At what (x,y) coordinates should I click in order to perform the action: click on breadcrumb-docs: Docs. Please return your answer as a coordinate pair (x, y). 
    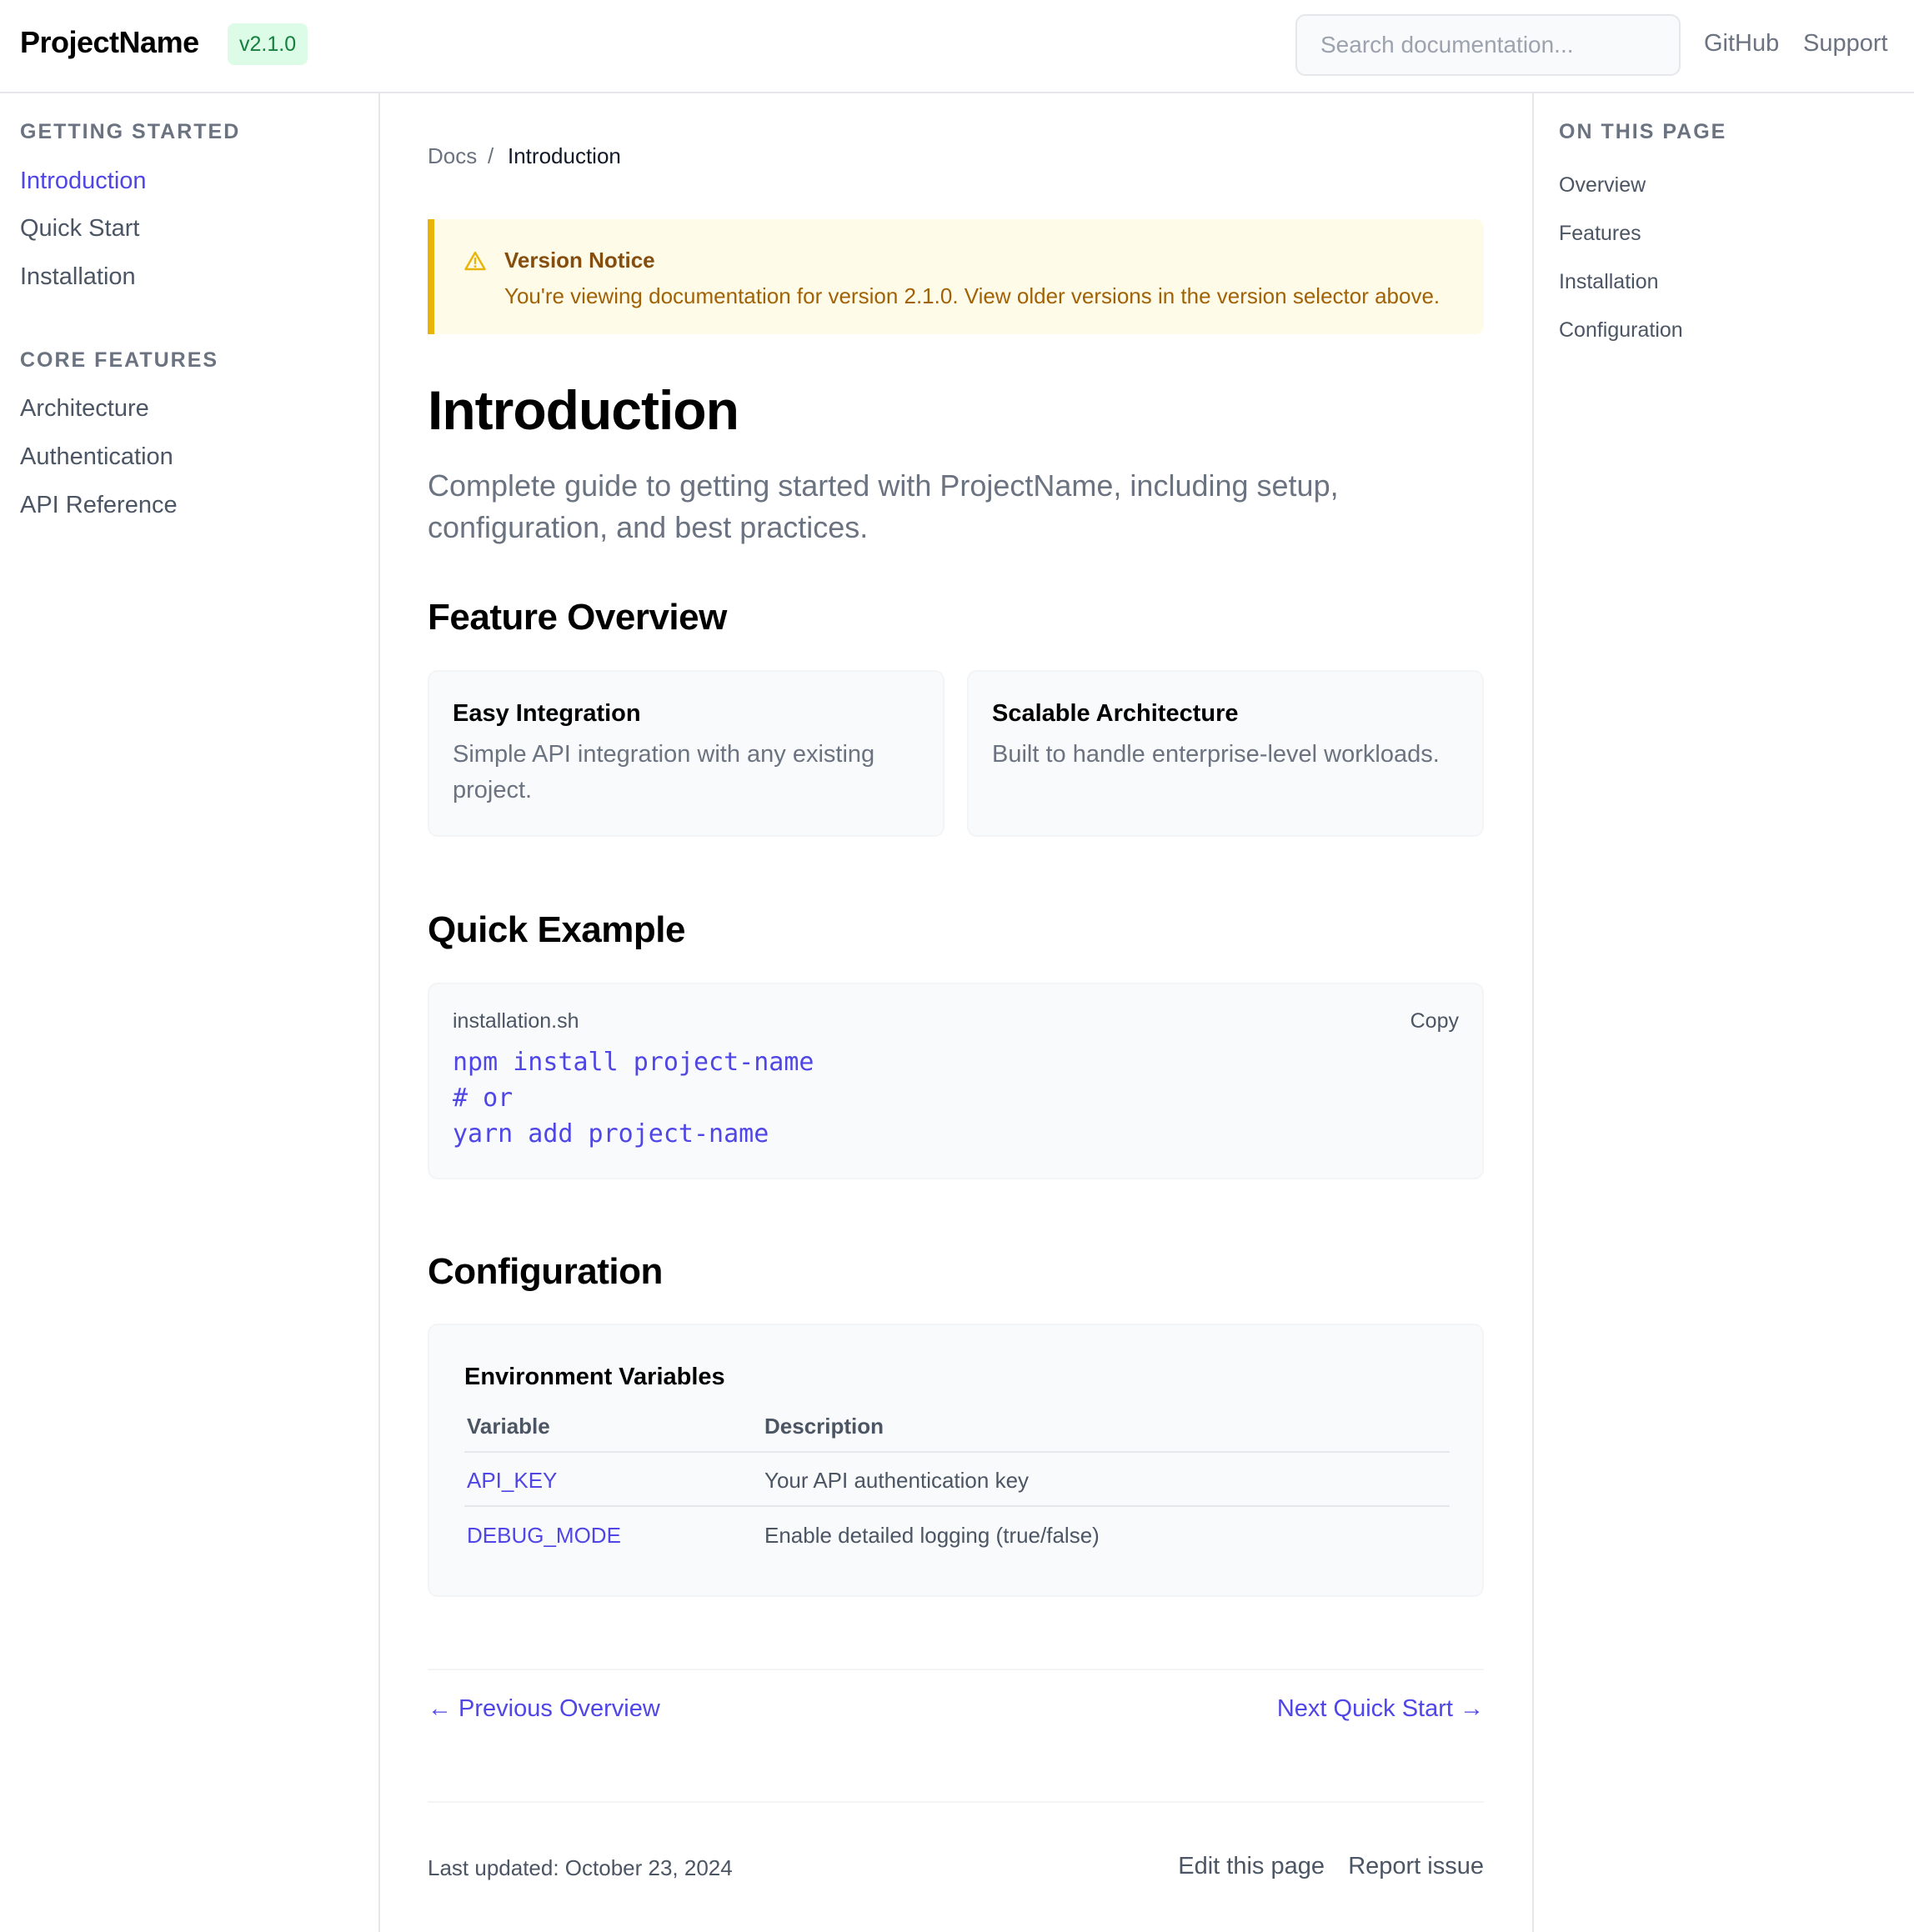
    Looking at the image, I should click on (452, 156).